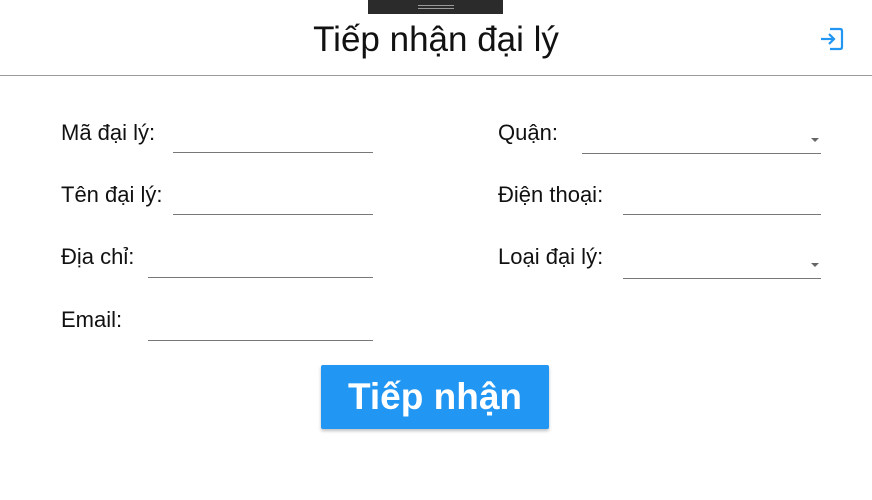  Describe the element at coordinates (260, 326) in the screenshot. I see `email-input` at that location.